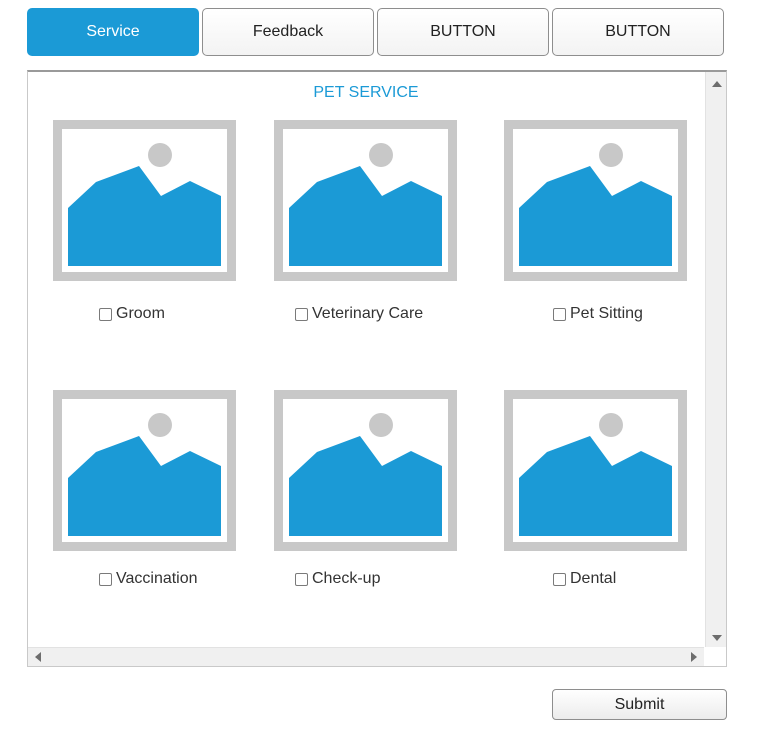 The height and width of the screenshot is (745, 760). What do you see at coordinates (606, 313) in the screenshot?
I see `option-label: Pet Sitting` at bounding box center [606, 313].